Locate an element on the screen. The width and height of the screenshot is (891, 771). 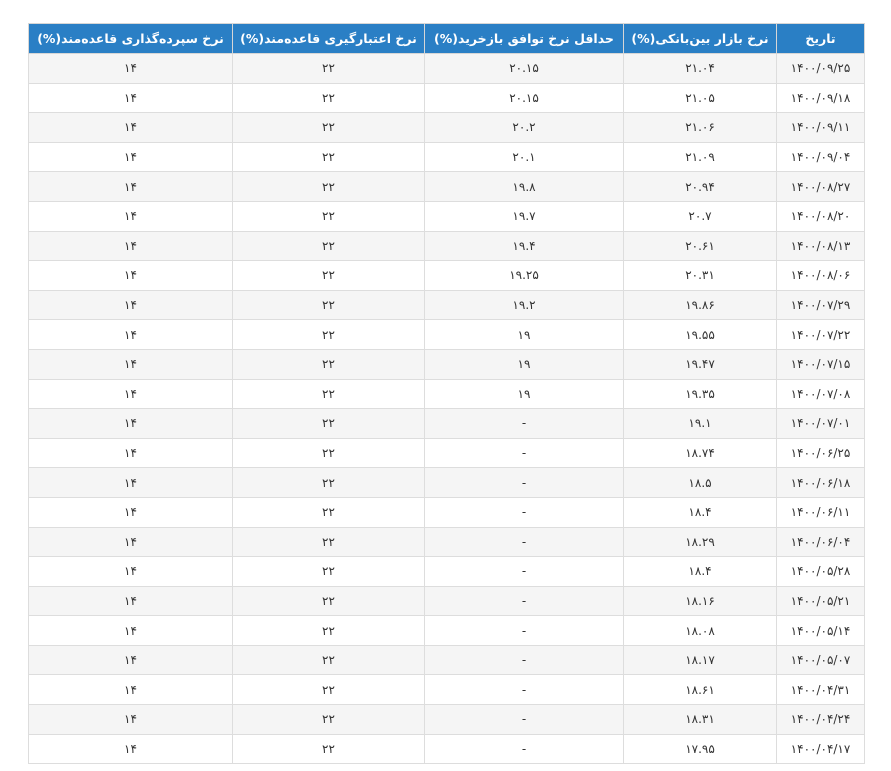
table-row: ۱۴۰۰/۰۵/۱۴ ۱۸.۰۸-۲۲ ۱۴ is located at coordinates (446, 630).